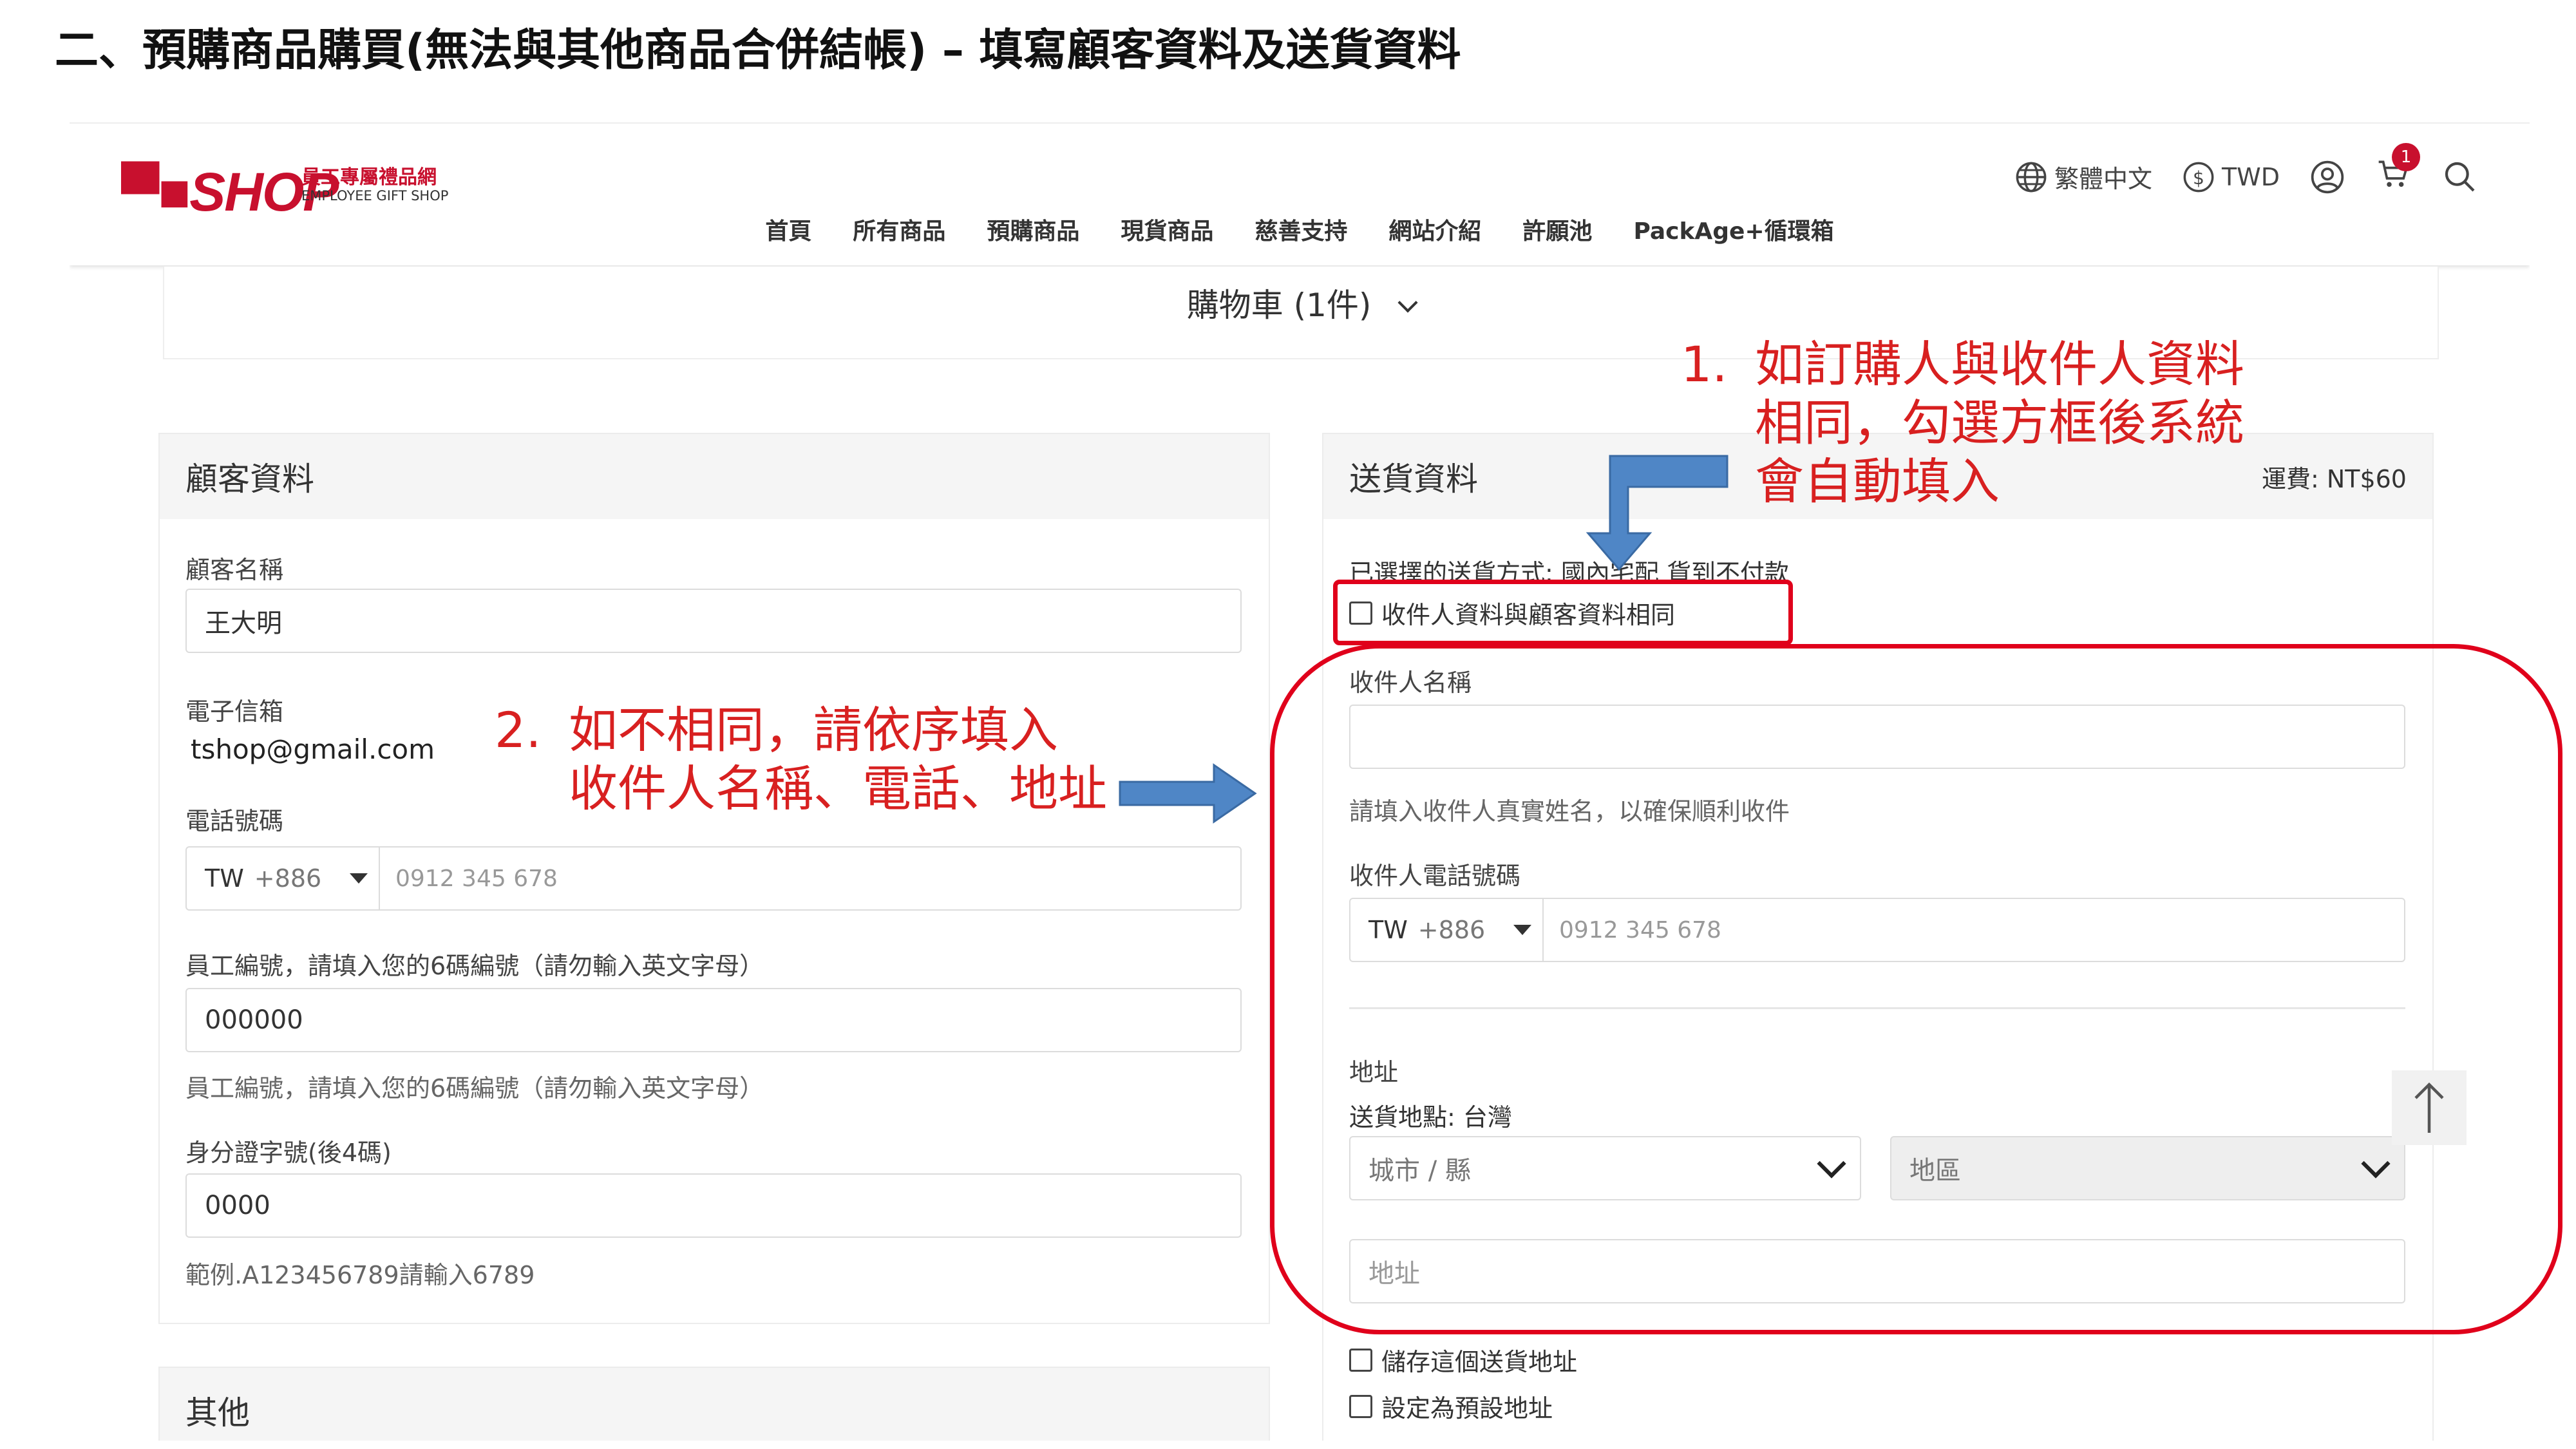  I want to click on nav-preorder: 預購商品, so click(1033, 230).